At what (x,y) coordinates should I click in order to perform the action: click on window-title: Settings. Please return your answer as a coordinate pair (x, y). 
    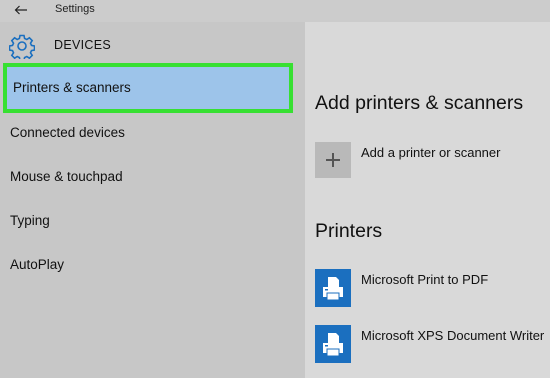
    Looking at the image, I should click on (75, 9).